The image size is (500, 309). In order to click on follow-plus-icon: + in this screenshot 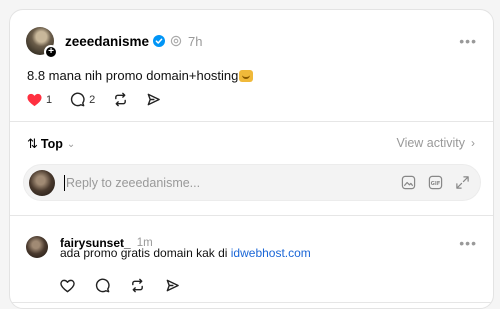, I will do `click(51, 52)`.